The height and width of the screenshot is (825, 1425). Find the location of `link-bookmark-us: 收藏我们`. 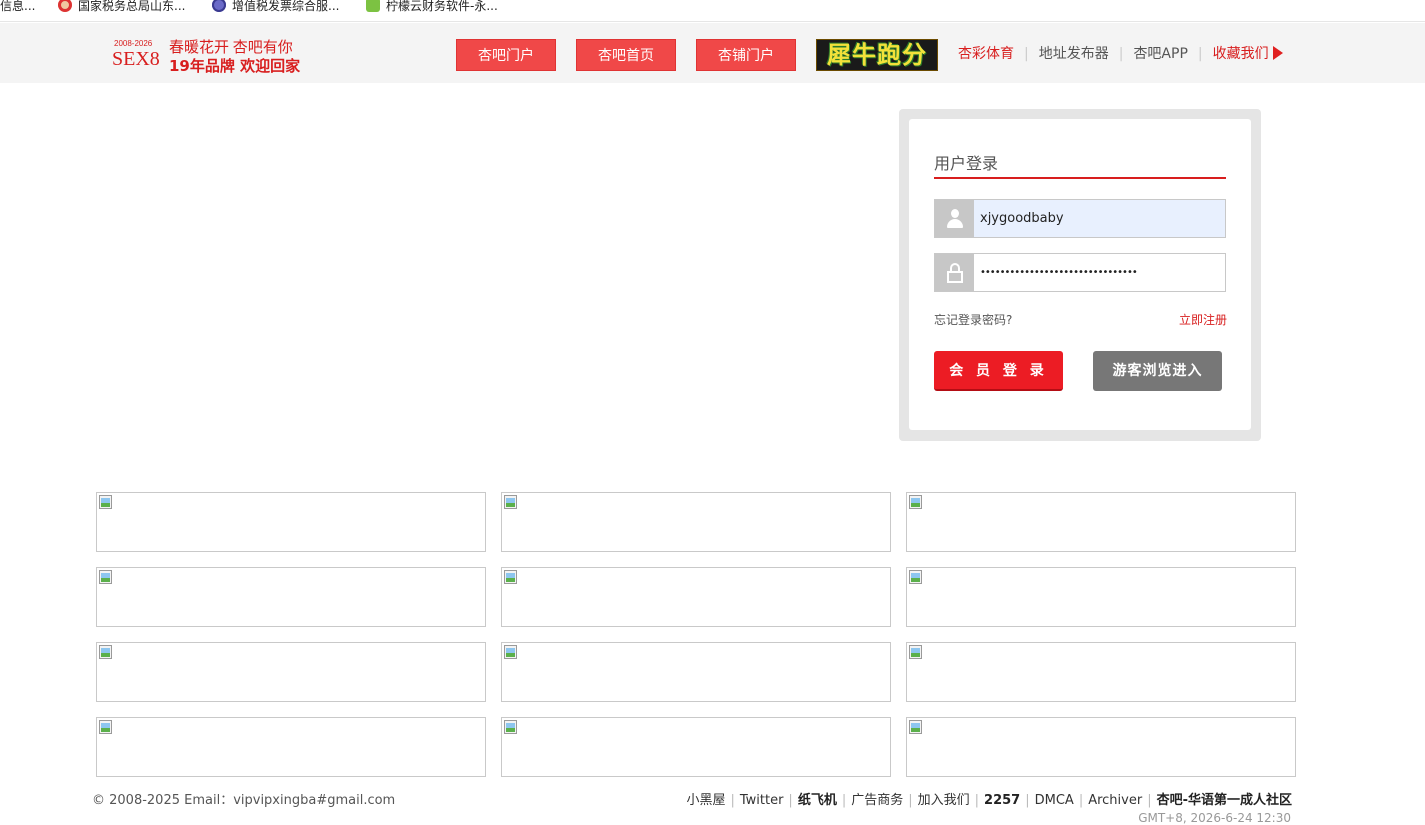

link-bookmark-us: 收藏我们 is located at coordinates (1248, 54).